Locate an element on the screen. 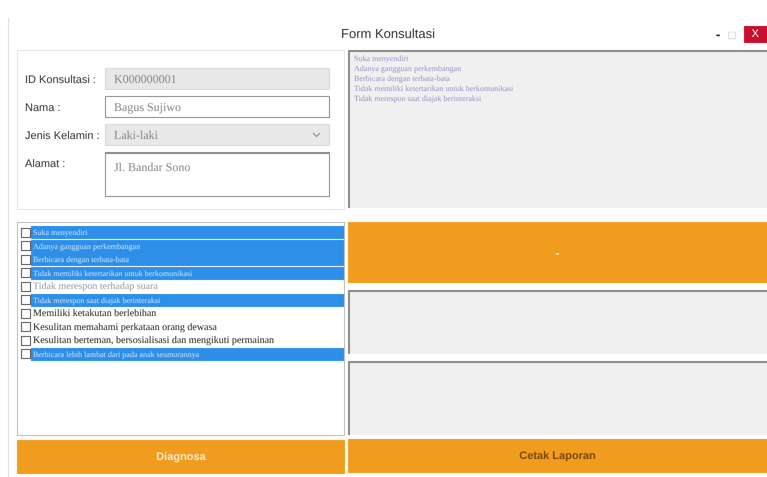 The width and height of the screenshot is (767, 477). maximize-button: □ is located at coordinates (732, 35).